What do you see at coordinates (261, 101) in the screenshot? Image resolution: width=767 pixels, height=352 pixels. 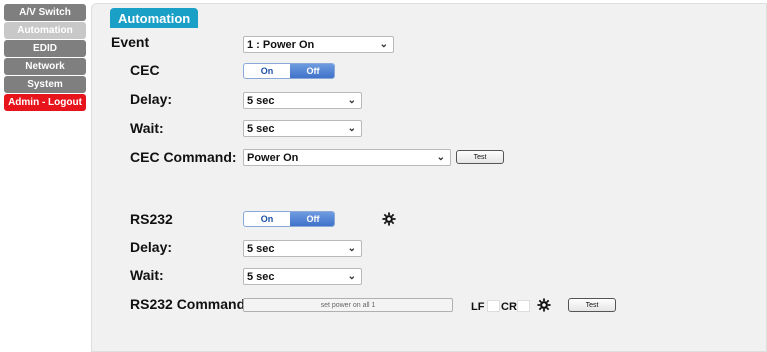 I see `cec-delay-value: 5 sec` at bounding box center [261, 101].